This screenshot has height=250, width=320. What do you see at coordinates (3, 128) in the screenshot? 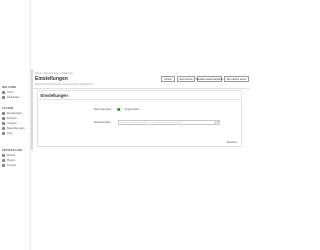
I see `permissions-icon` at bounding box center [3, 128].